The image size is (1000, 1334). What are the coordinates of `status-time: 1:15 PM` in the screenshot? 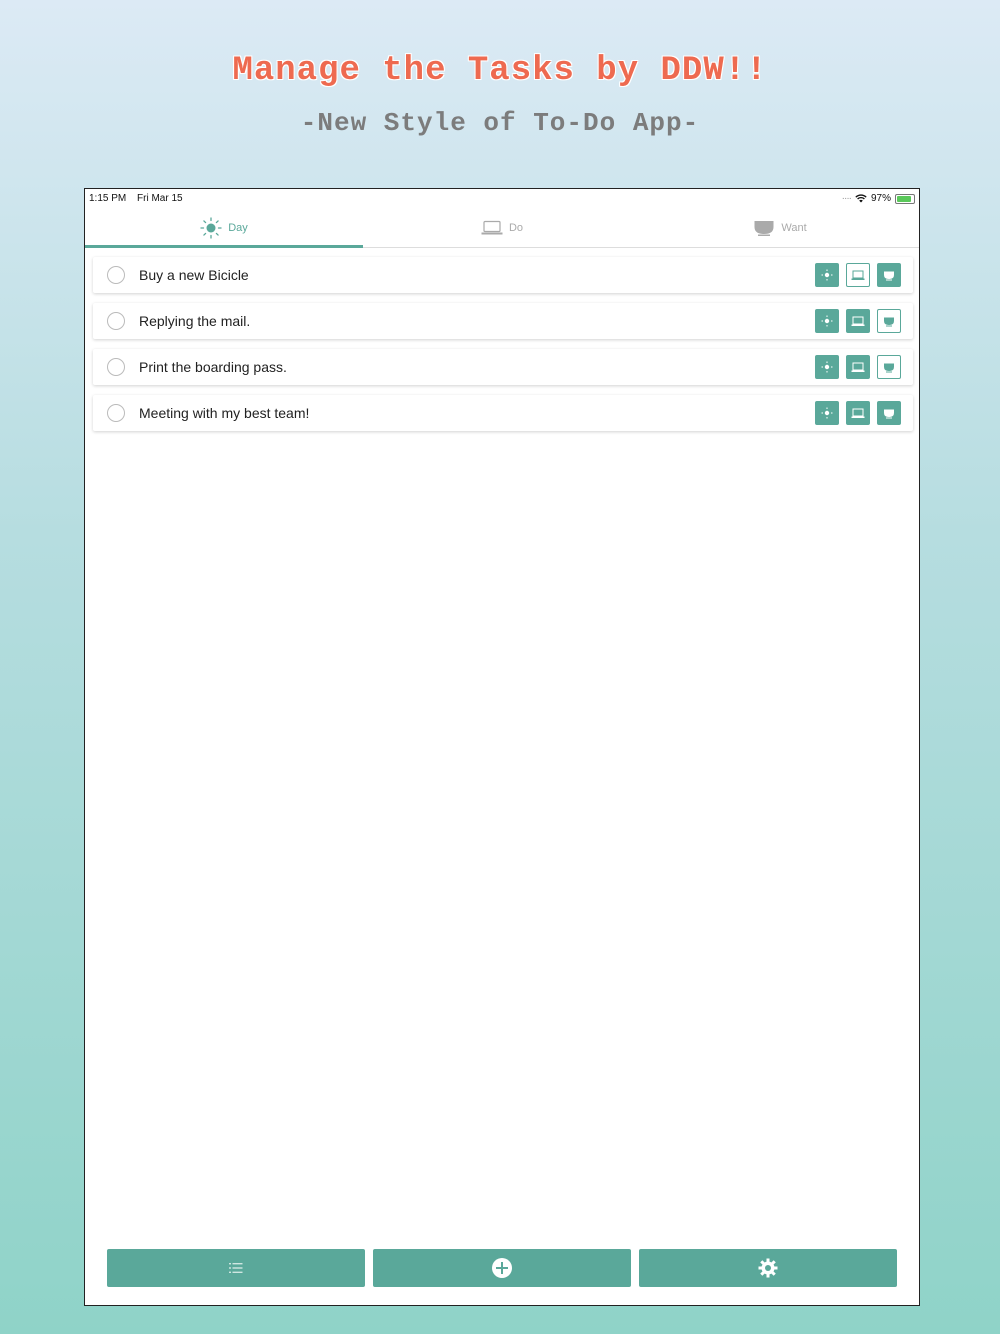 It's located at (108, 198).